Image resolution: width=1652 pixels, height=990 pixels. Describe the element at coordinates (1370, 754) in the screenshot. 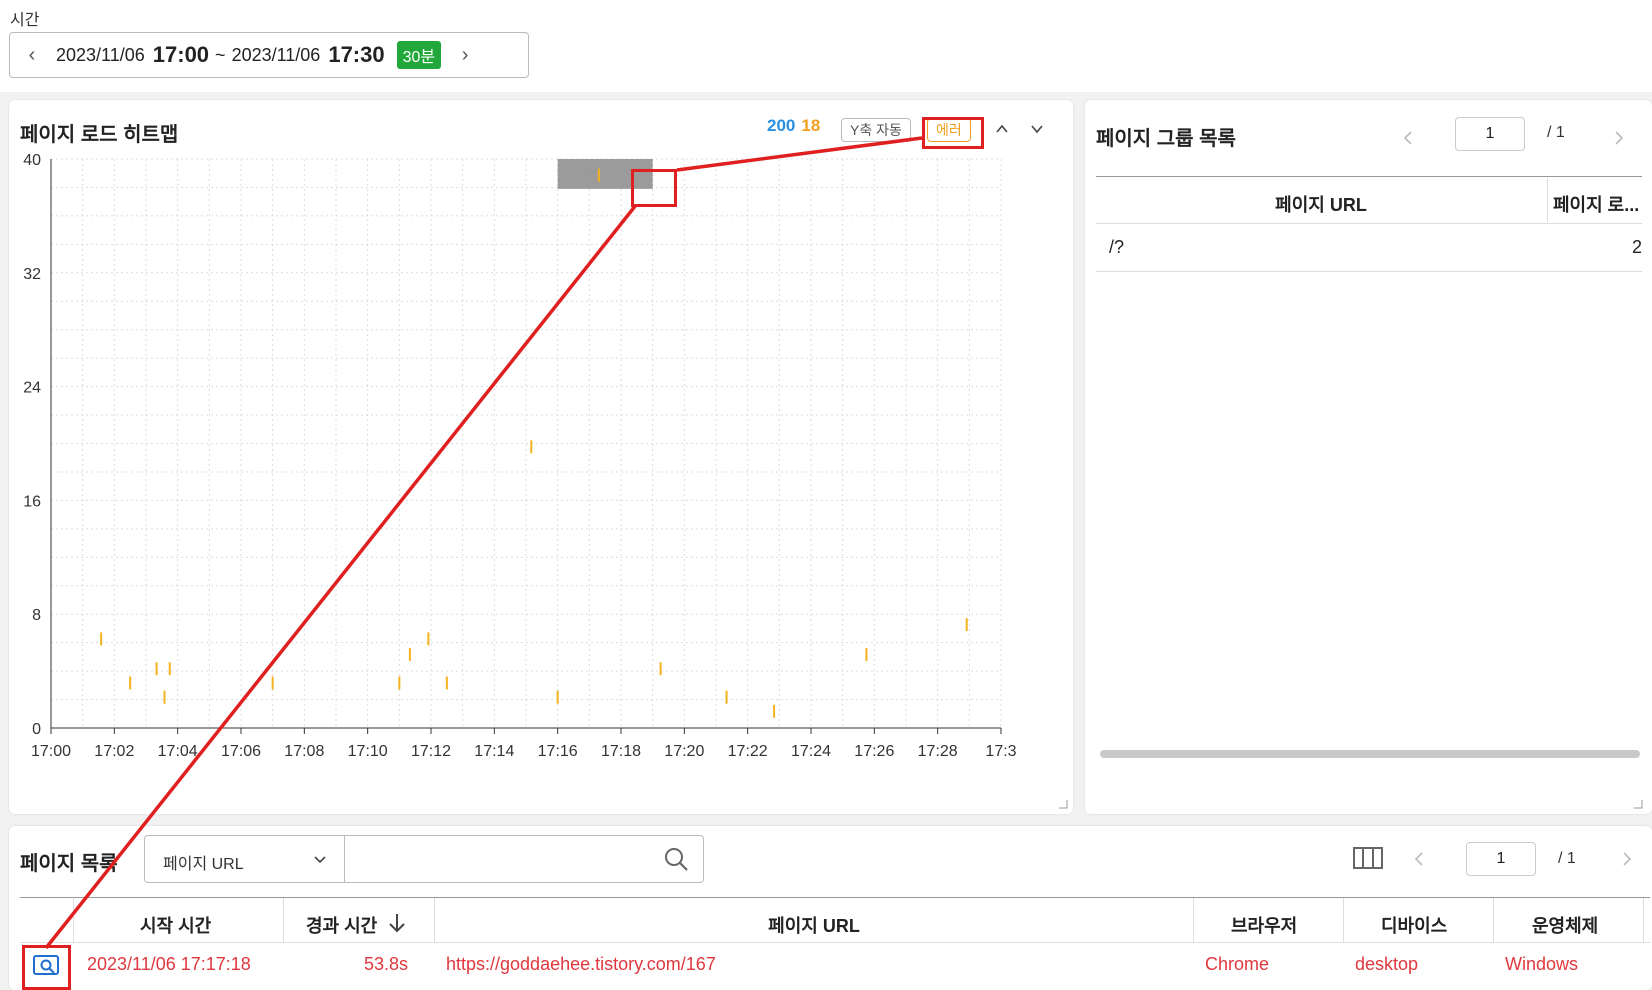

I see `horizontal-scrollbar` at that location.